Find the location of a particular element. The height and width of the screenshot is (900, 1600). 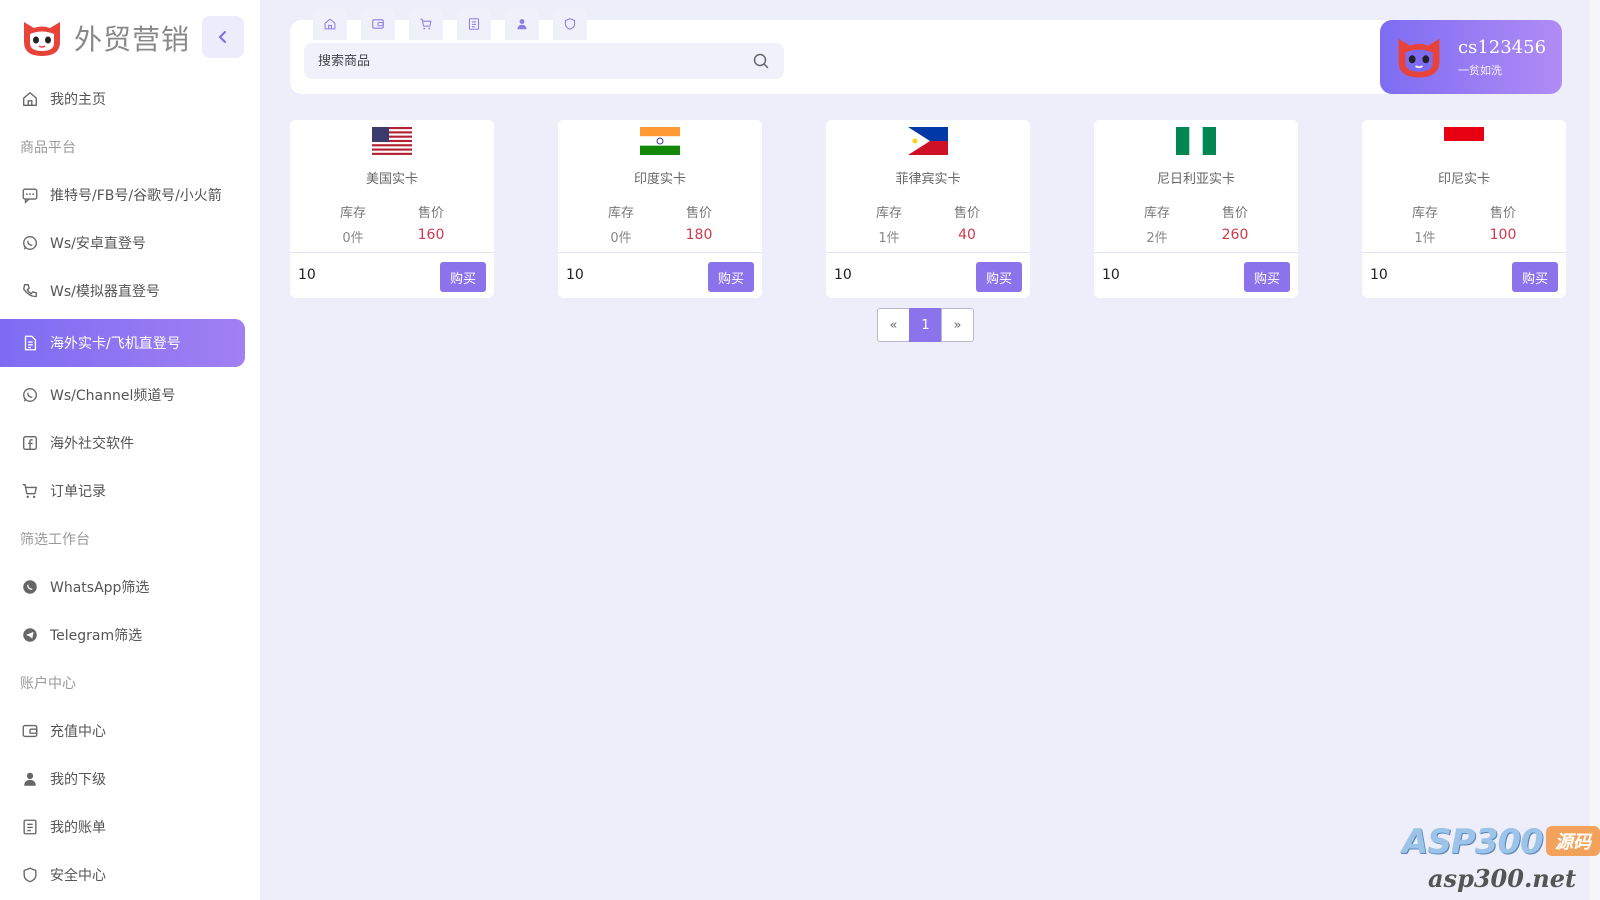

collapse-sidebar-button is located at coordinates (223, 37).